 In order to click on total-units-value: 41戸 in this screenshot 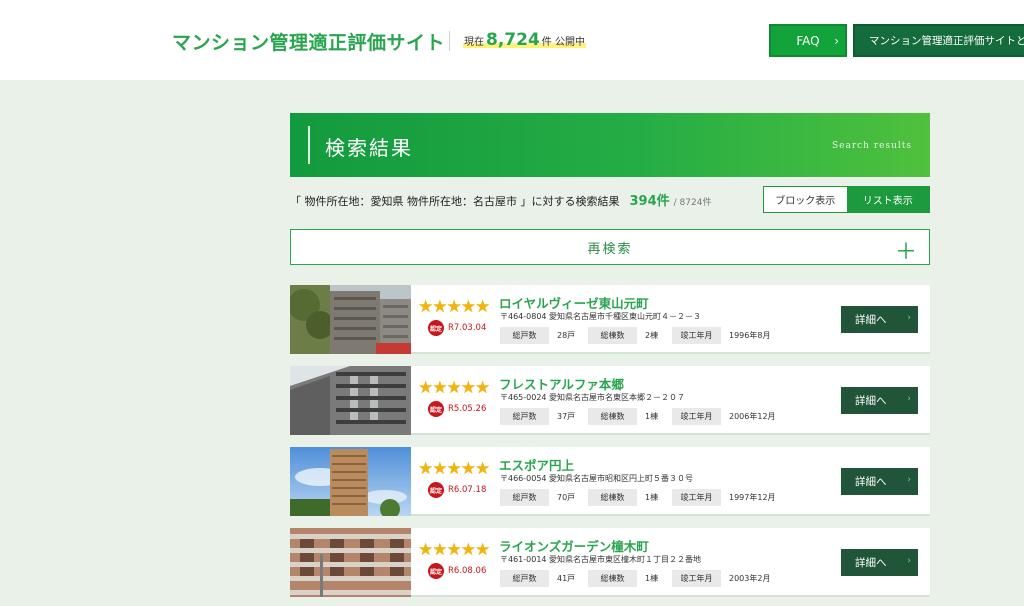, I will do `click(566, 578)`.